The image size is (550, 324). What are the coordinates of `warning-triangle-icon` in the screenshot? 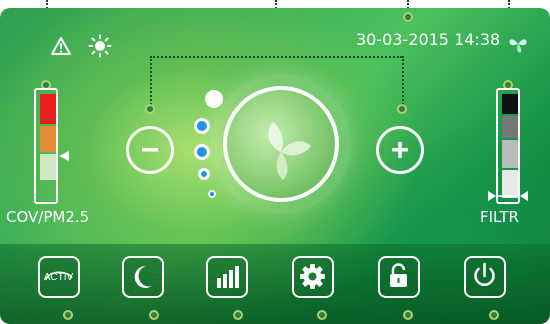 It's located at (61, 48).